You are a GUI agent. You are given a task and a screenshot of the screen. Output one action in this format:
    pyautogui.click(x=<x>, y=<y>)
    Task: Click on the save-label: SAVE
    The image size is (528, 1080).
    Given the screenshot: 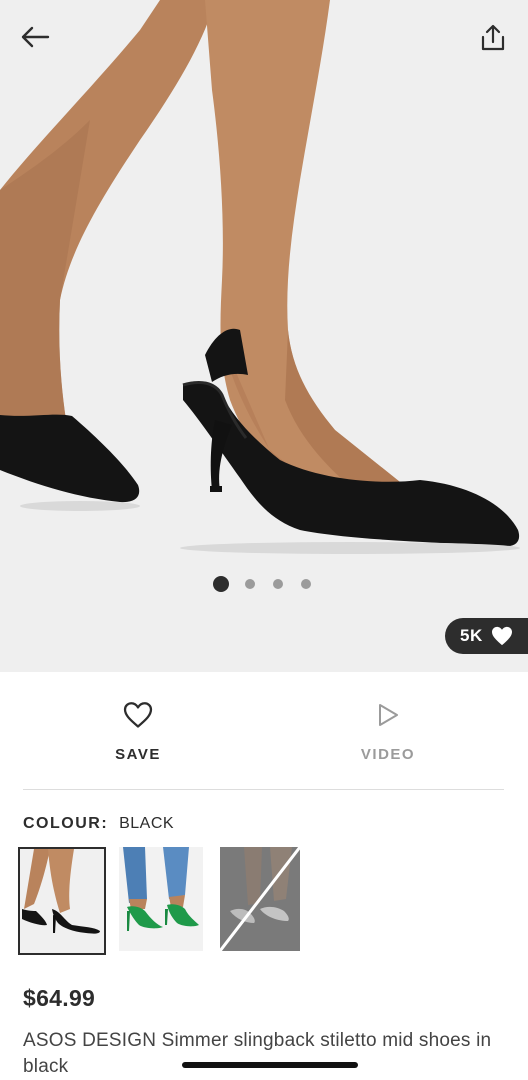 What is the action you would take?
    pyautogui.click(x=138, y=754)
    